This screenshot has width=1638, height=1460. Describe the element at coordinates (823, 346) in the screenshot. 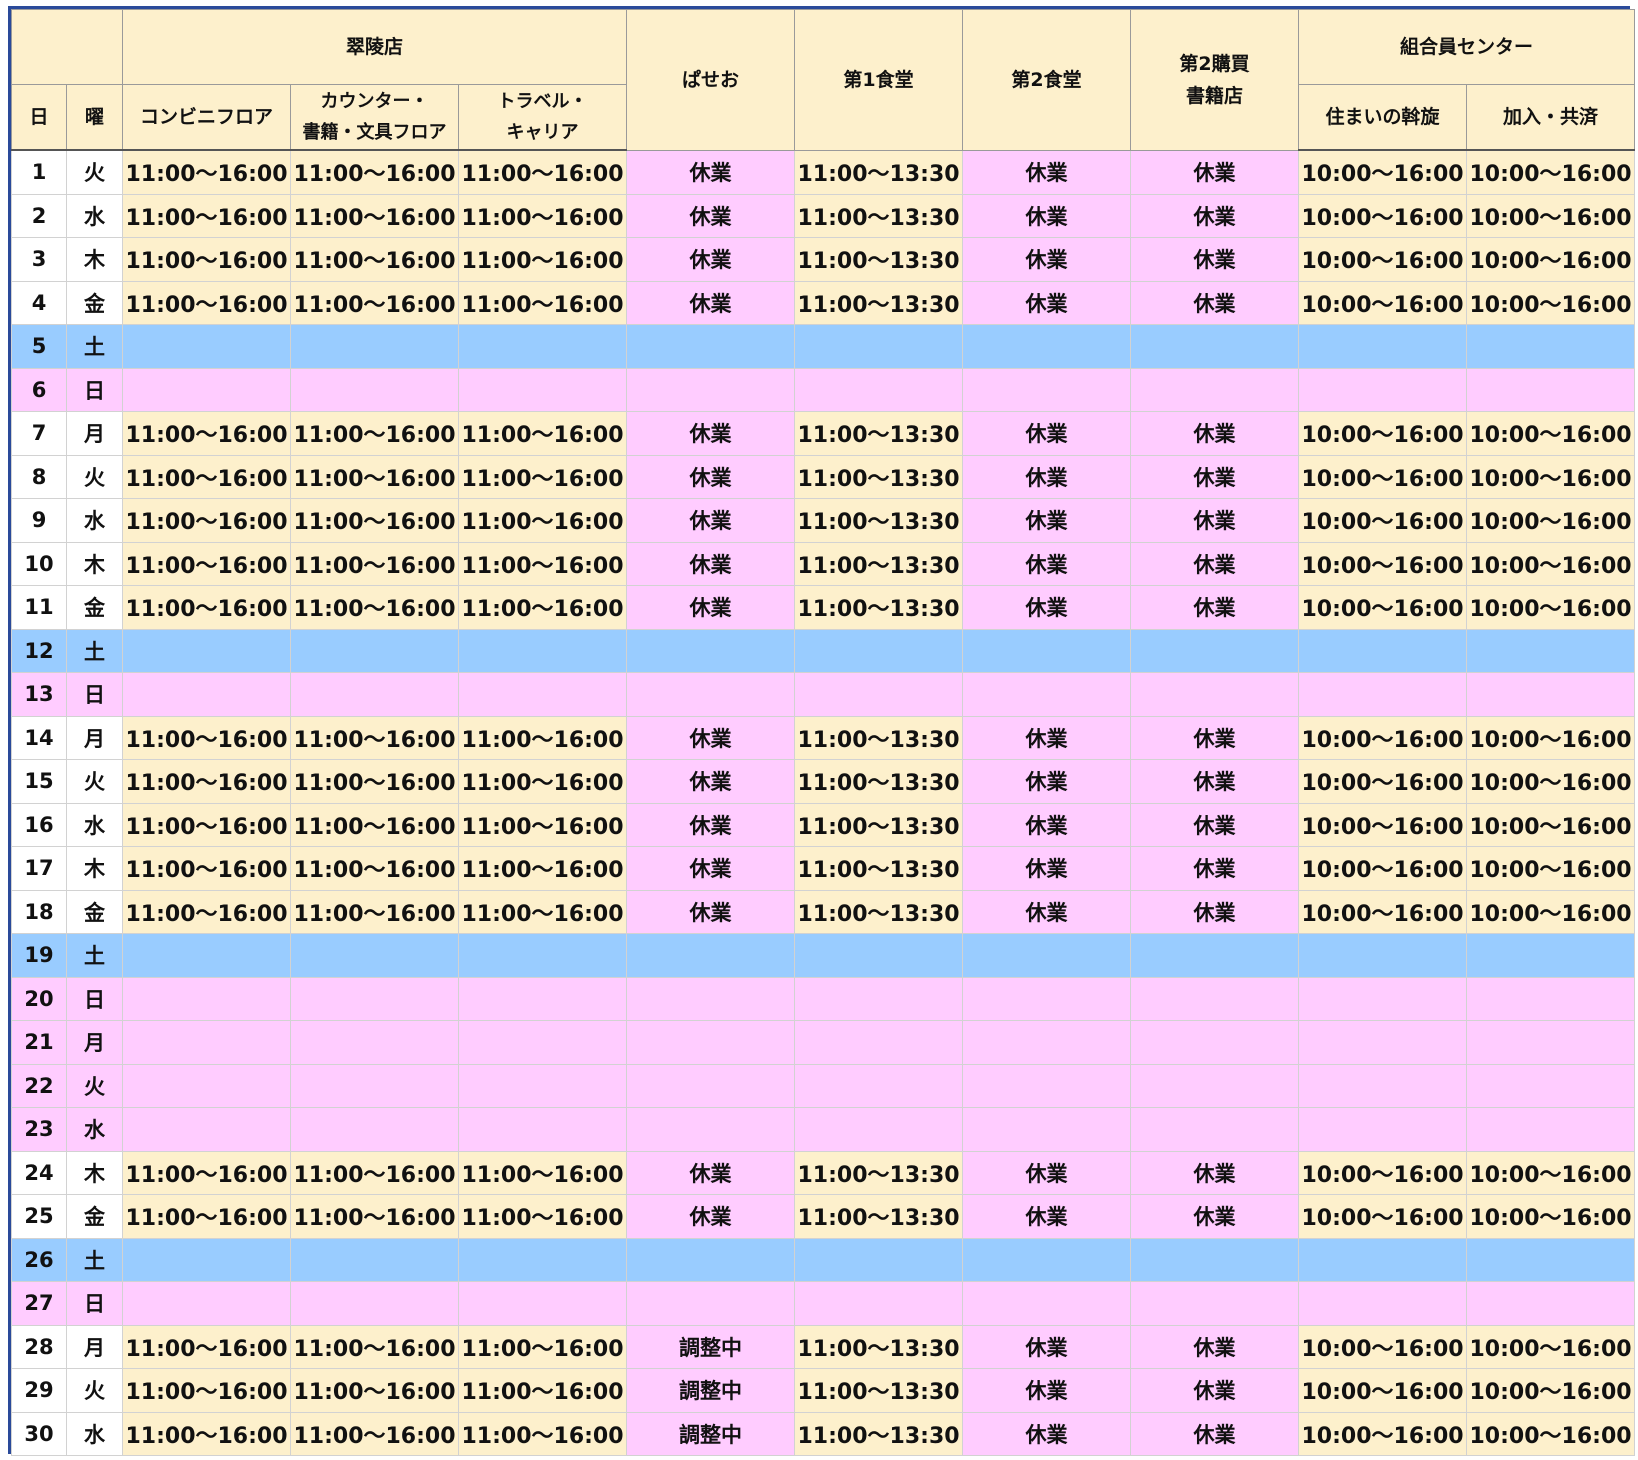

I see `table-row: 5土` at that location.